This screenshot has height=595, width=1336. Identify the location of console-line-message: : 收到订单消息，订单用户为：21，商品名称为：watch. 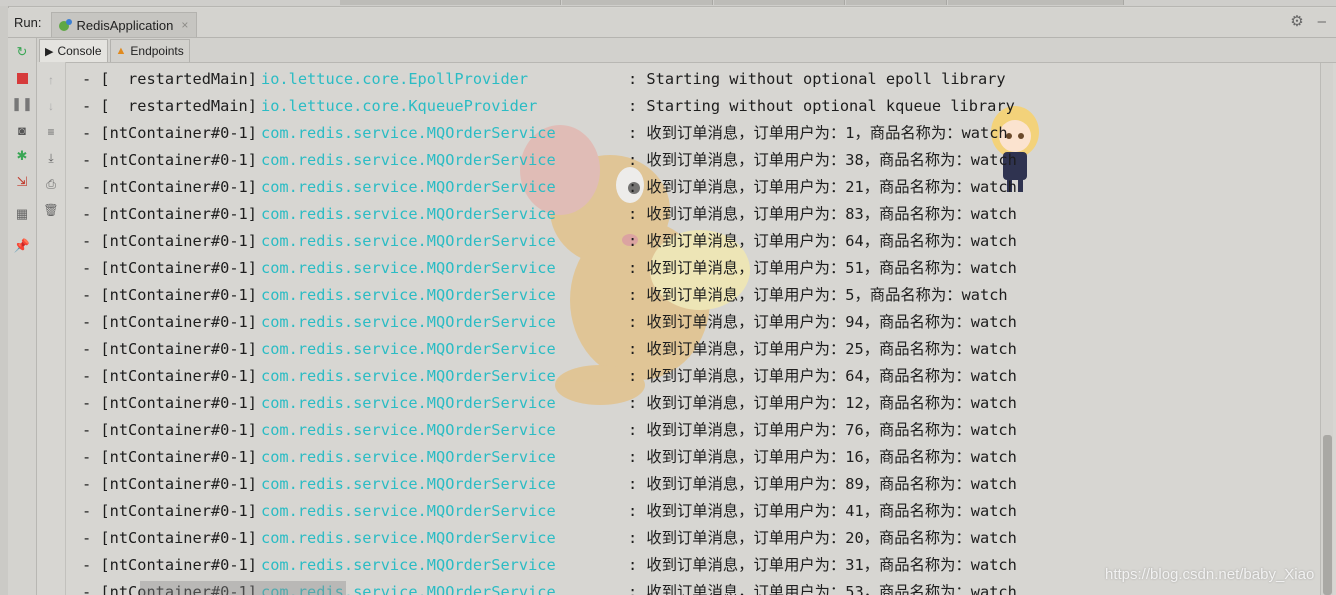
(822, 187).